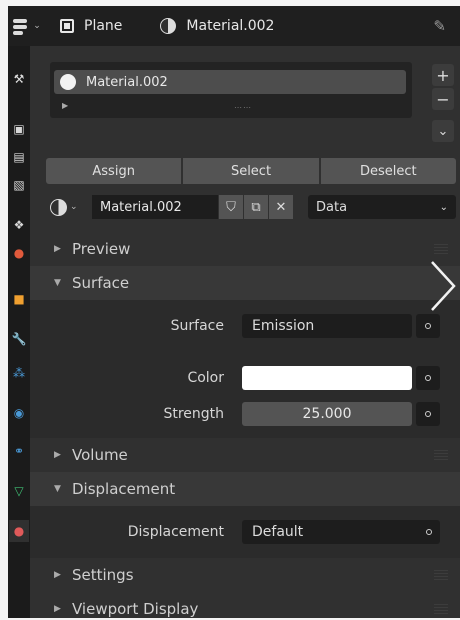 This screenshot has width=460, height=620. I want to click on slot-specials-button: ⌄, so click(443, 131).